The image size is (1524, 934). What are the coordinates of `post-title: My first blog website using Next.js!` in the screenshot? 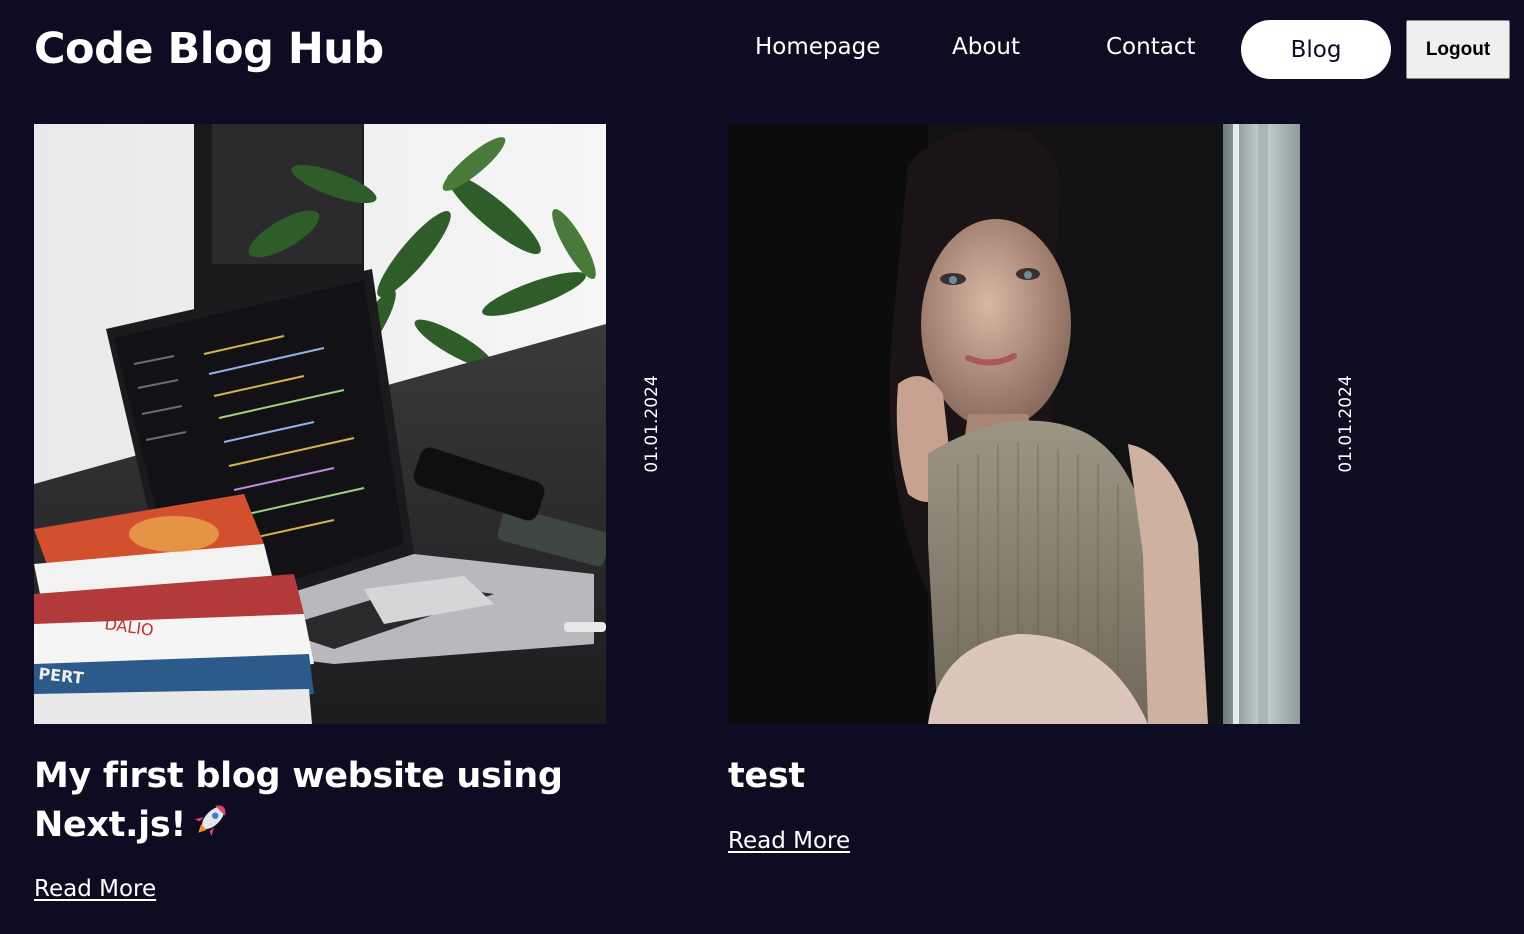 It's located at (304, 802).